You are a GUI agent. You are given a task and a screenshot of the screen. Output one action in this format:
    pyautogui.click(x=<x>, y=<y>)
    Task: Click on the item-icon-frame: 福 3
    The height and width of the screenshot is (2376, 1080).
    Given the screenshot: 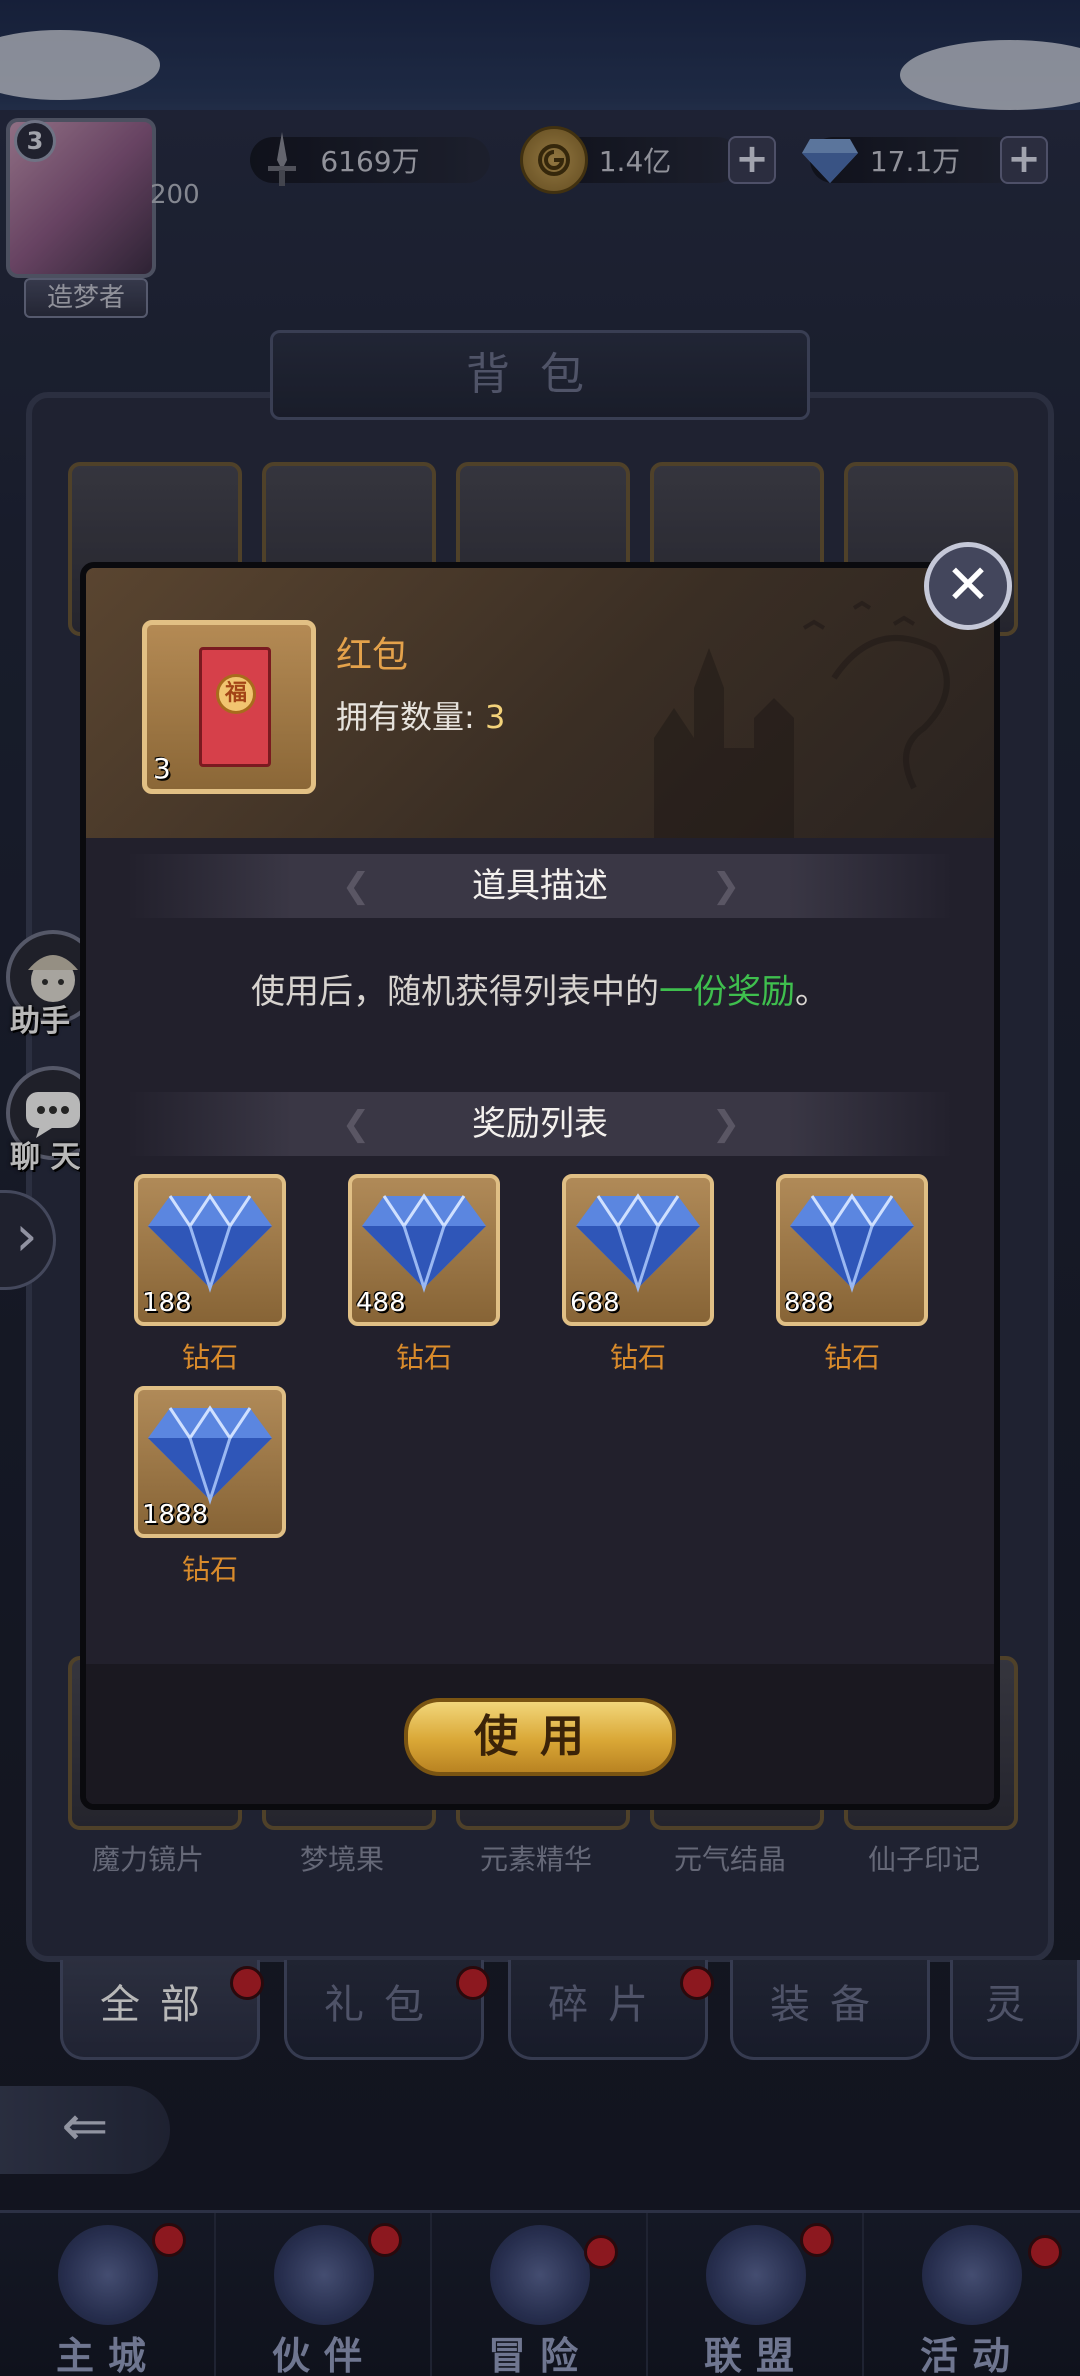 What is the action you would take?
    pyautogui.click(x=229, y=707)
    